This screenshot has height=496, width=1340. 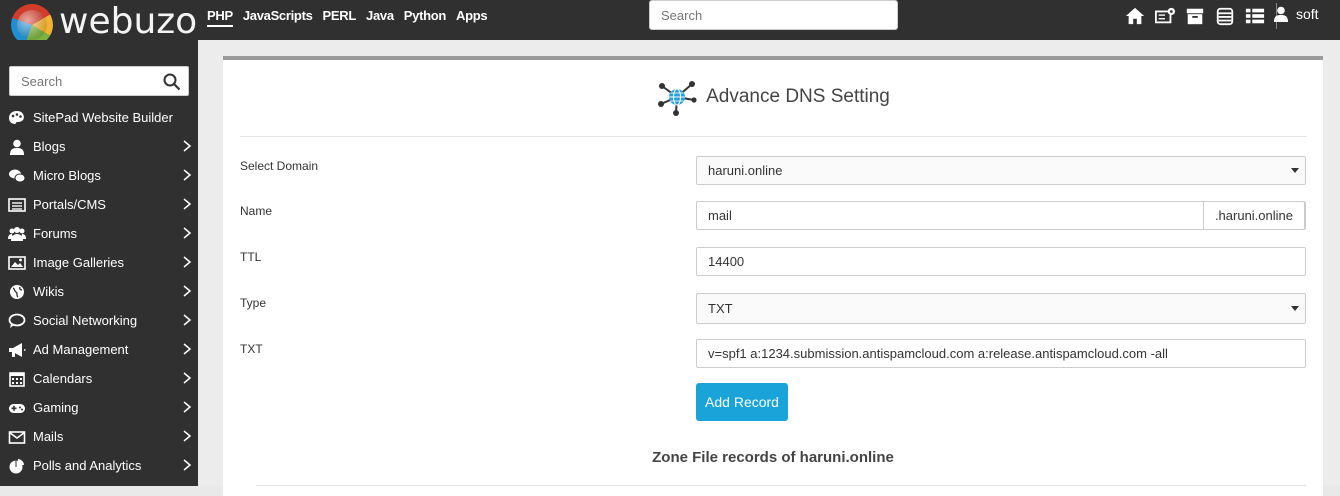 What do you see at coordinates (1001, 308) in the screenshot?
I see `type-dropdown: TXT` at bounding box center [1001, 308].